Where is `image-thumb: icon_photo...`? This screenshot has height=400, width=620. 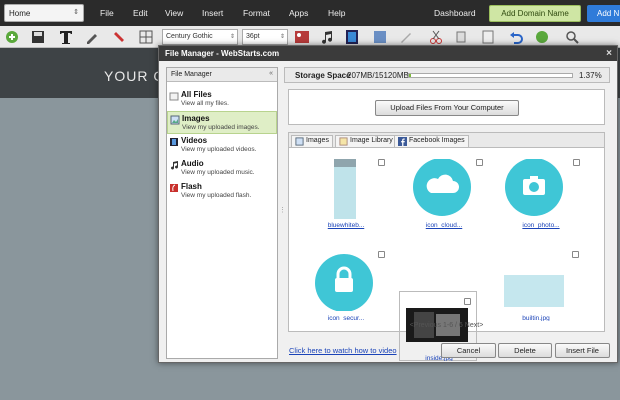 image-thumb: icon_photo... is located at coordinates (541, 197).